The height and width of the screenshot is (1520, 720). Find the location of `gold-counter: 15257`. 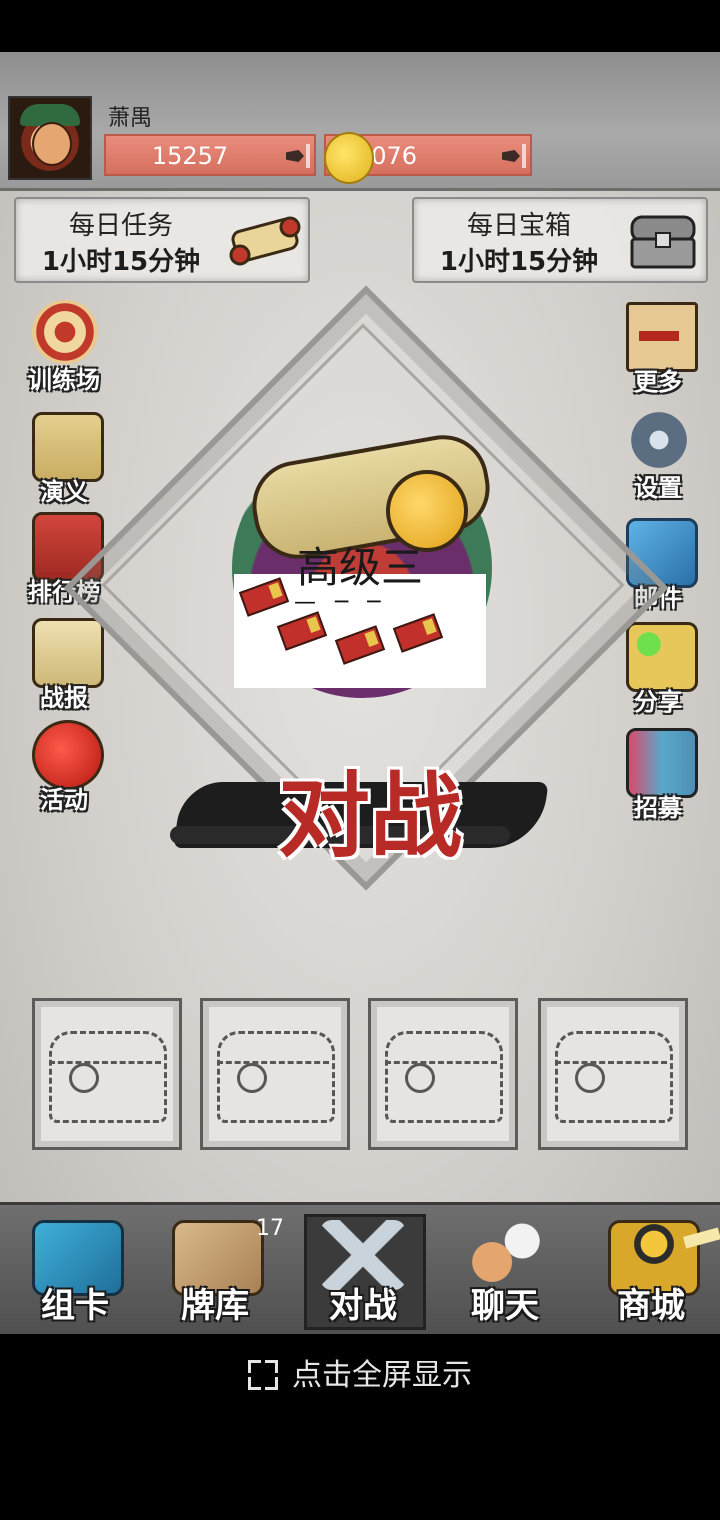

gold-counter: 15257 is located at coordinates (210, 155).